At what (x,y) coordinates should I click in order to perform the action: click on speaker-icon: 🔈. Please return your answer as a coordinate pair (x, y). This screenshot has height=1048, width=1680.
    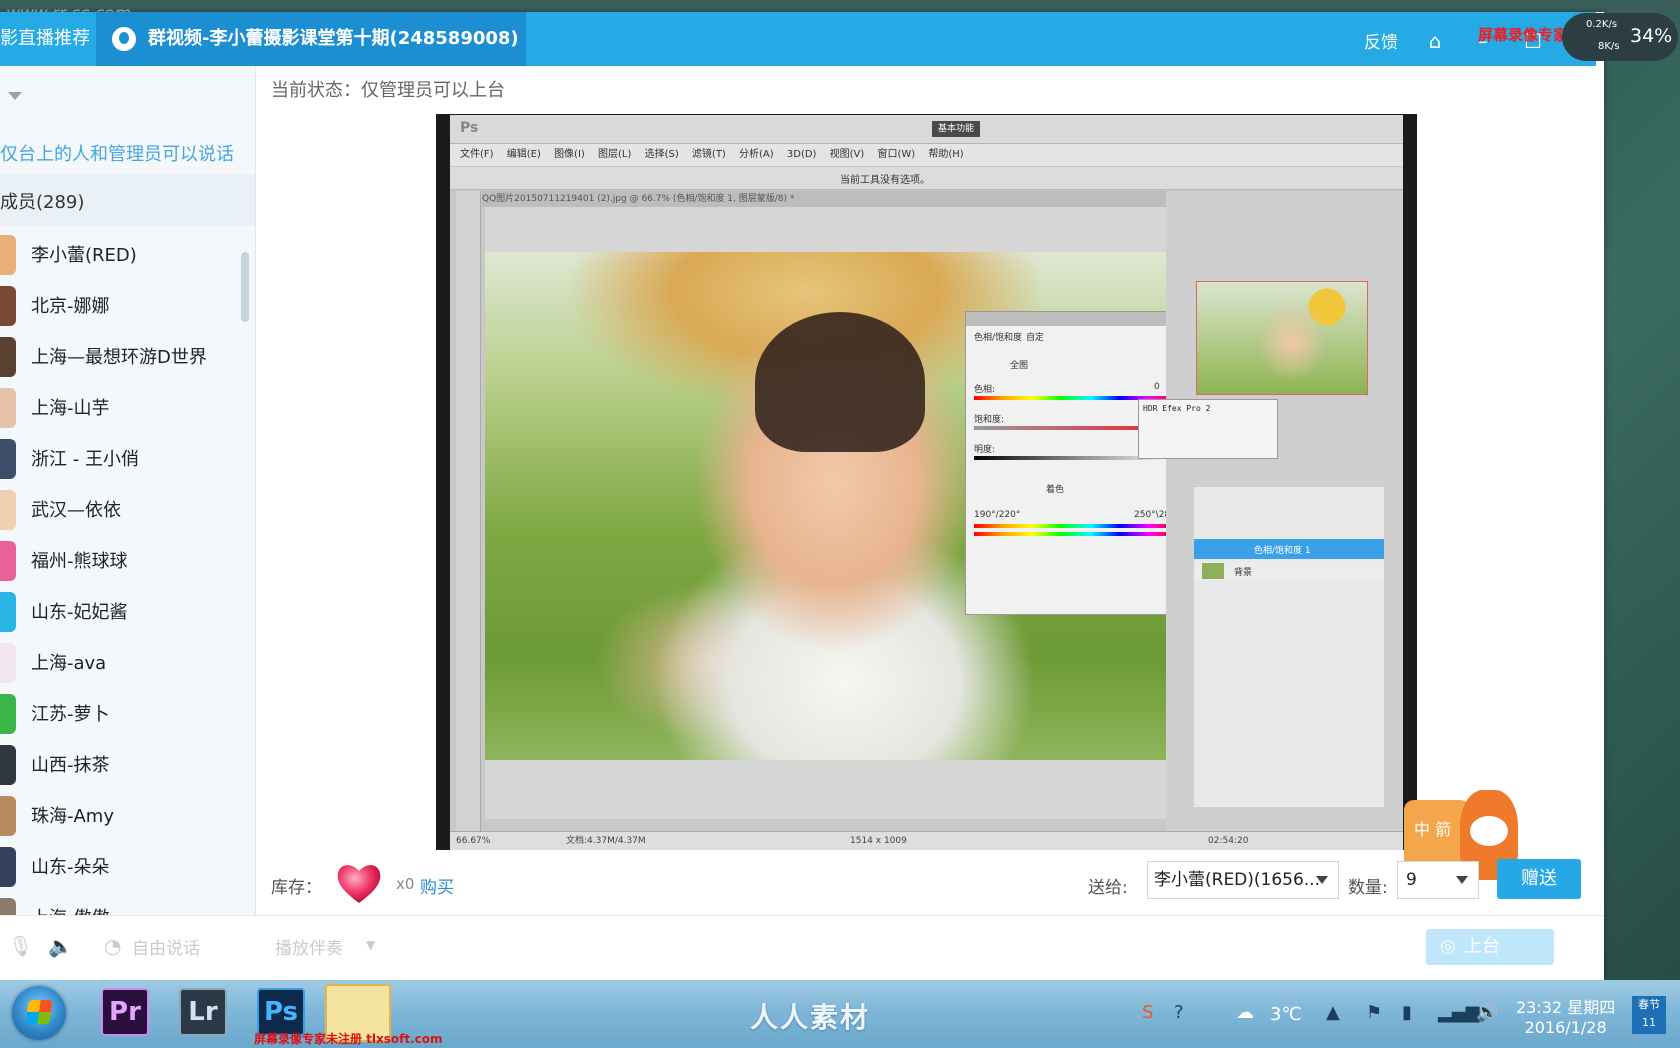
    Looking at the image, I should click on (60, 946).